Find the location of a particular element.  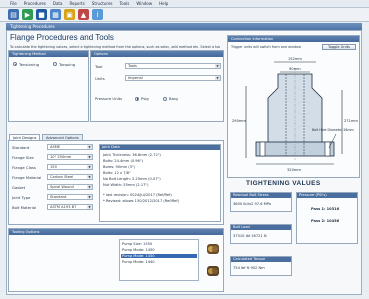

open-icon: ▶ is located at coordinates (27, 14).